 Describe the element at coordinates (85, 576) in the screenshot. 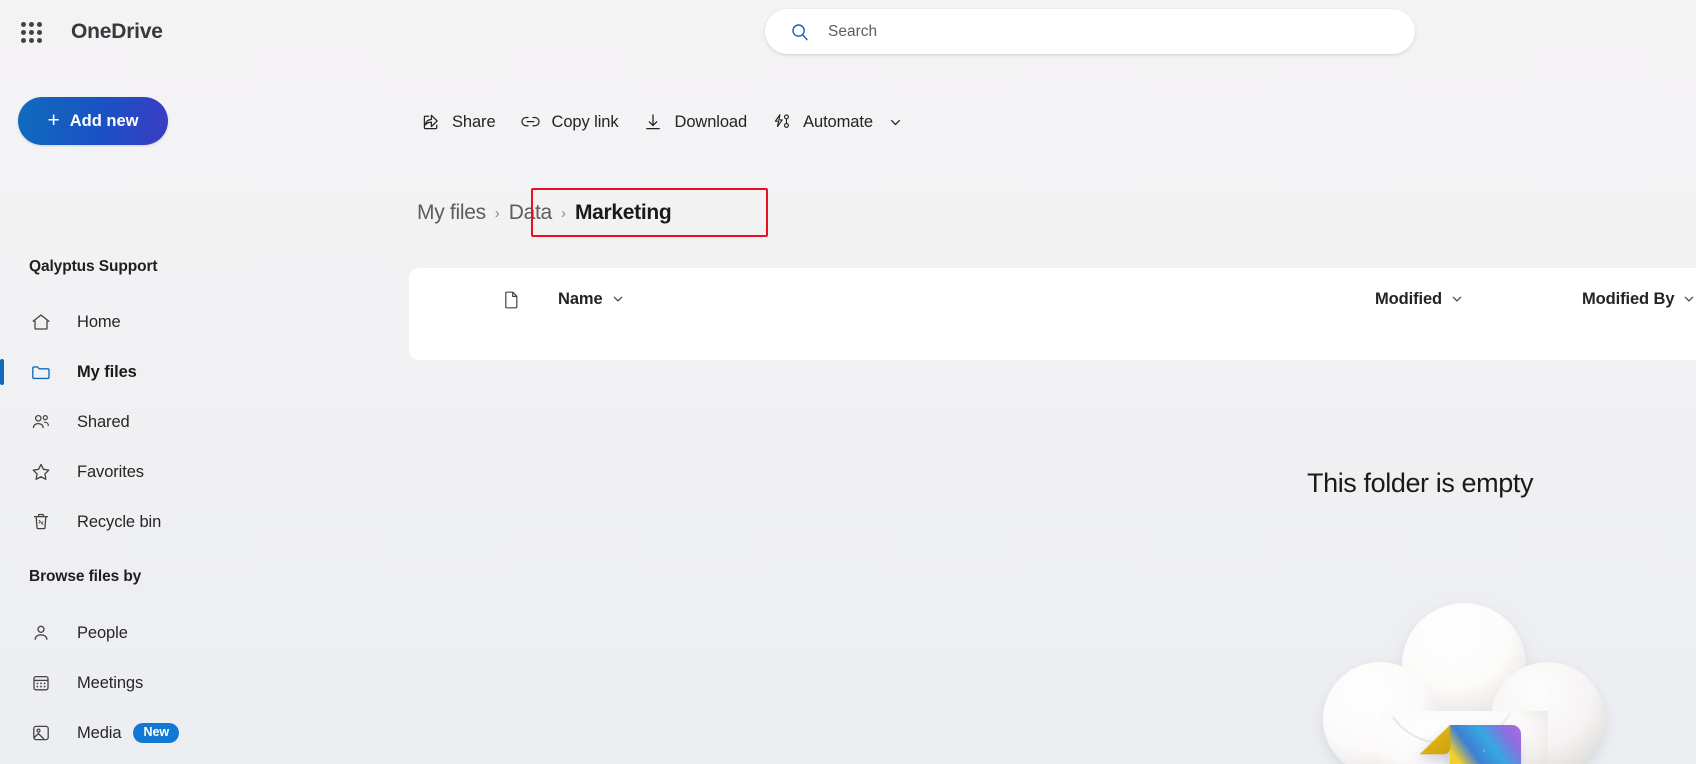

I see `sidebar-group-title-browse: Browse files by` at that location.